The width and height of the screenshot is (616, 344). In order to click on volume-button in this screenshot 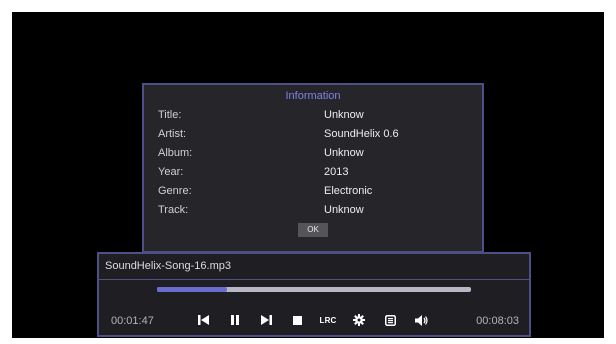, I will do `click(421, 320)`.